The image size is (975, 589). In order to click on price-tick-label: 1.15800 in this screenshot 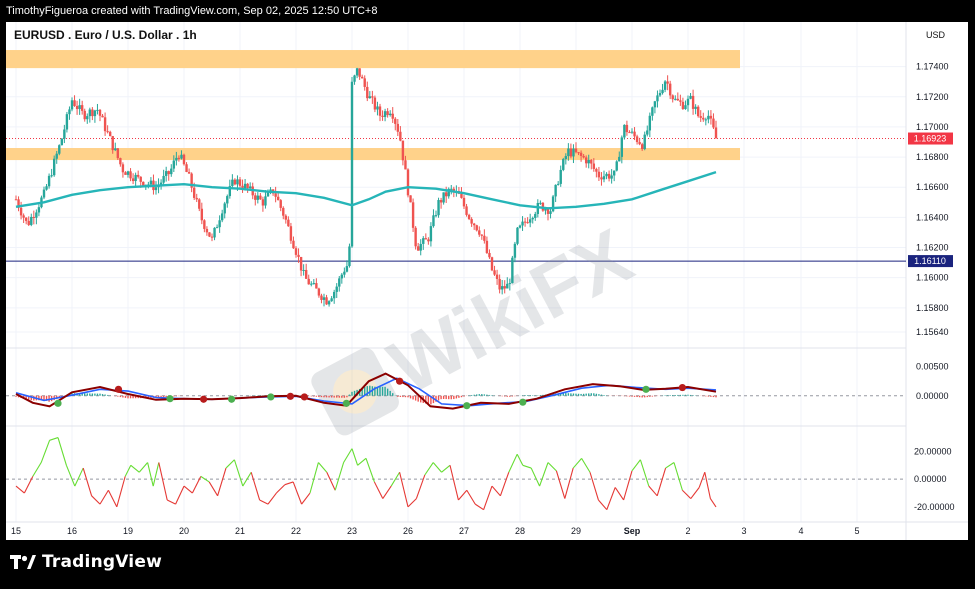, I will do `click(932, 308)`.